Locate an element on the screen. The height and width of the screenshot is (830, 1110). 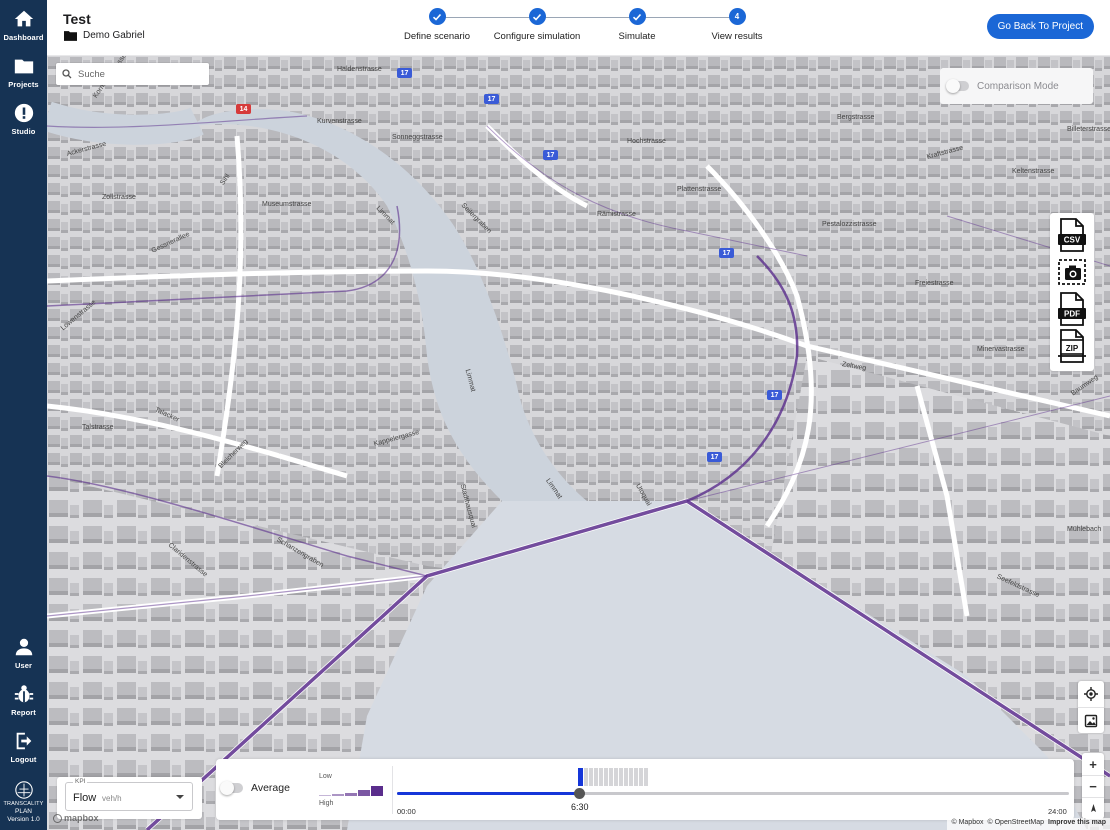
image-icon is located at coordinates (1091, 720).